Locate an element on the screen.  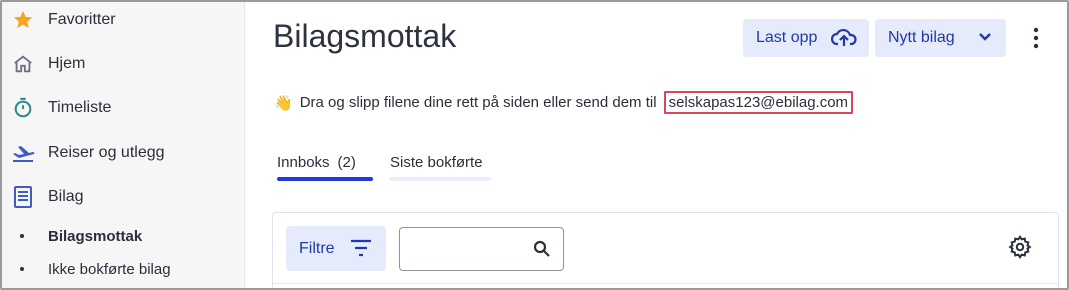
waving-hand-icon: 👋 is located at coordinates (283, 103).